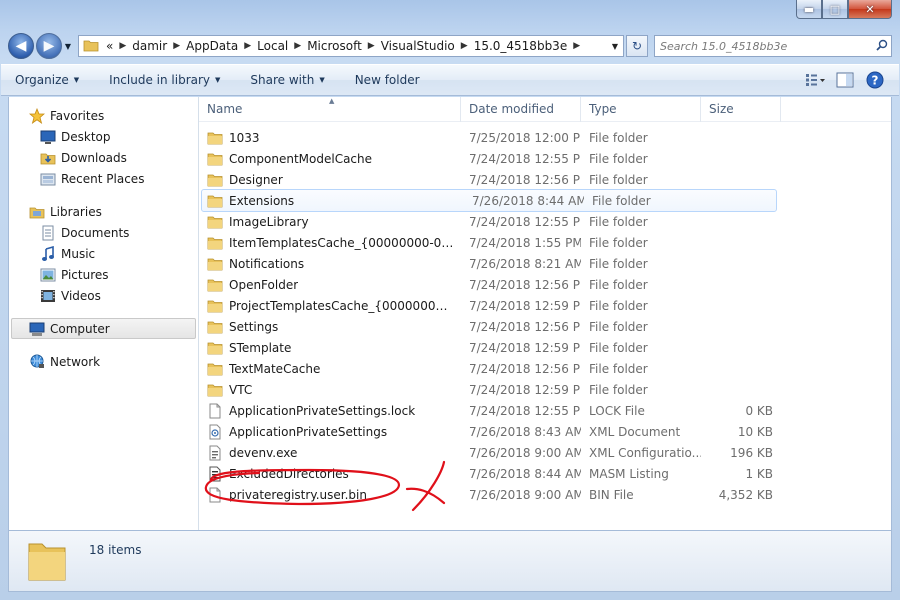 The image size is (900, 600). I want to click on forward-button: ▶, so click(49, 46).